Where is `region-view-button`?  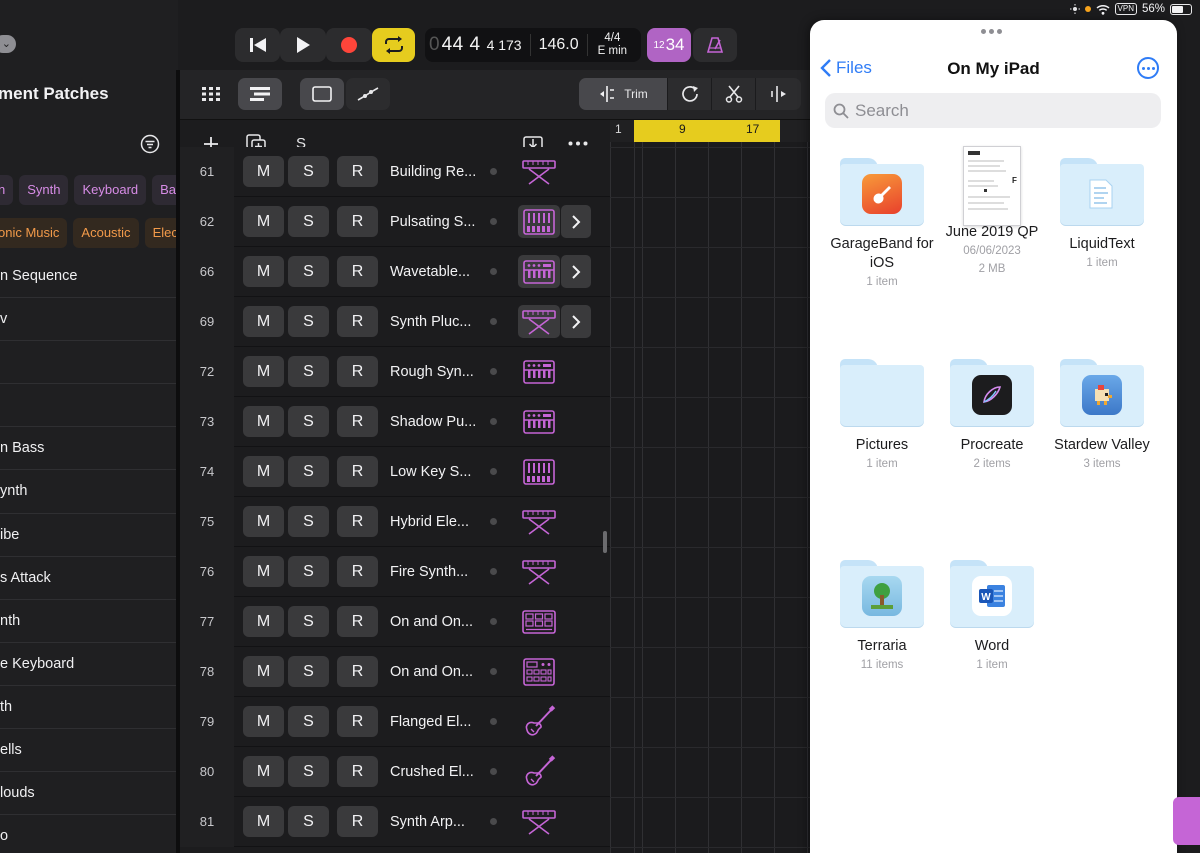
region-view-button is located at coordinates (322, 94).